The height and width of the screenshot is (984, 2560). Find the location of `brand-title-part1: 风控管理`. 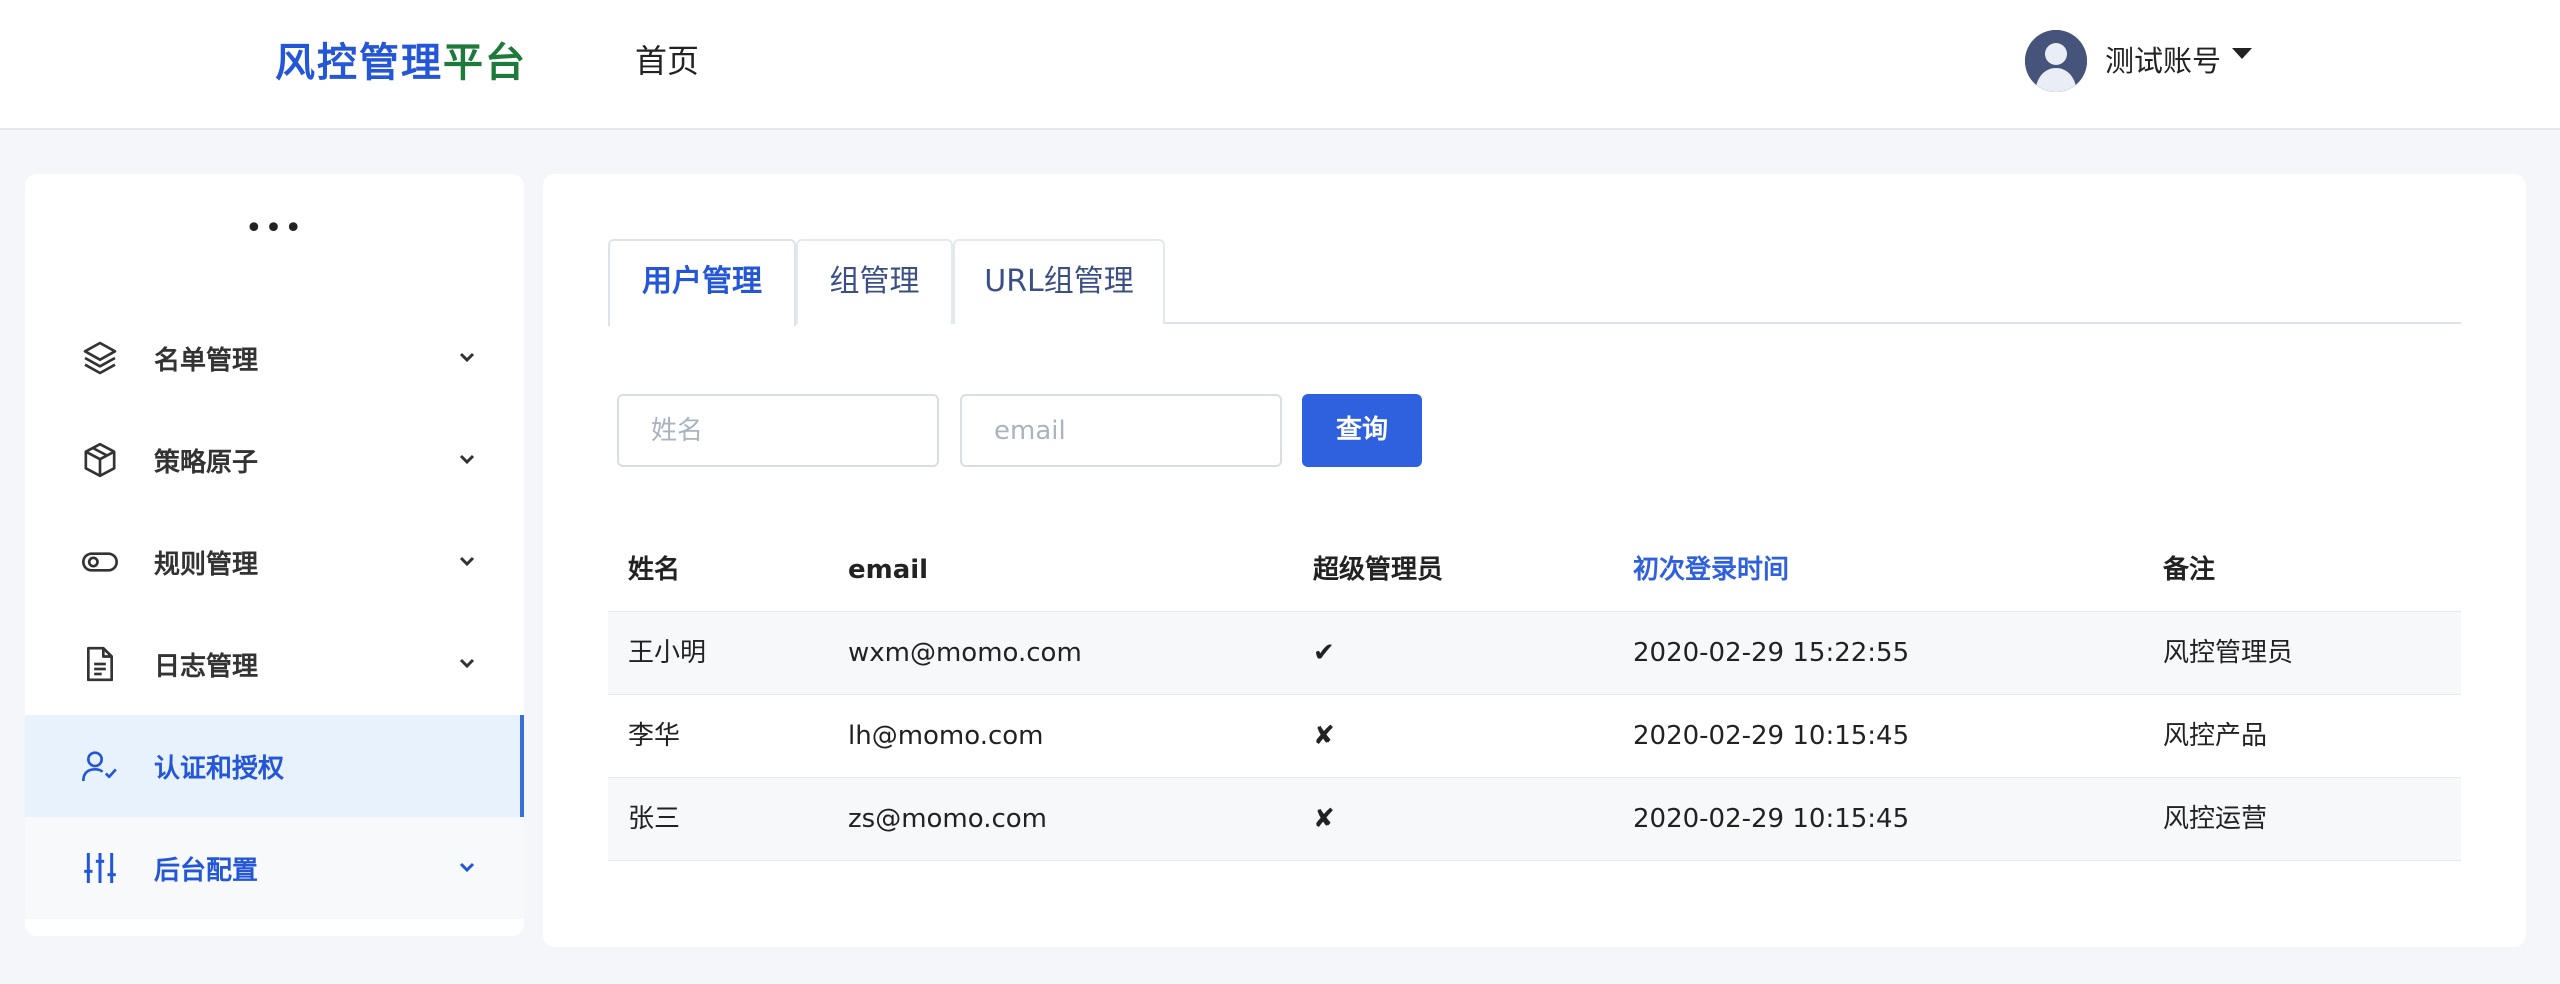

brand-title-part1: 风控管理 is located at coordinates (359, 63).